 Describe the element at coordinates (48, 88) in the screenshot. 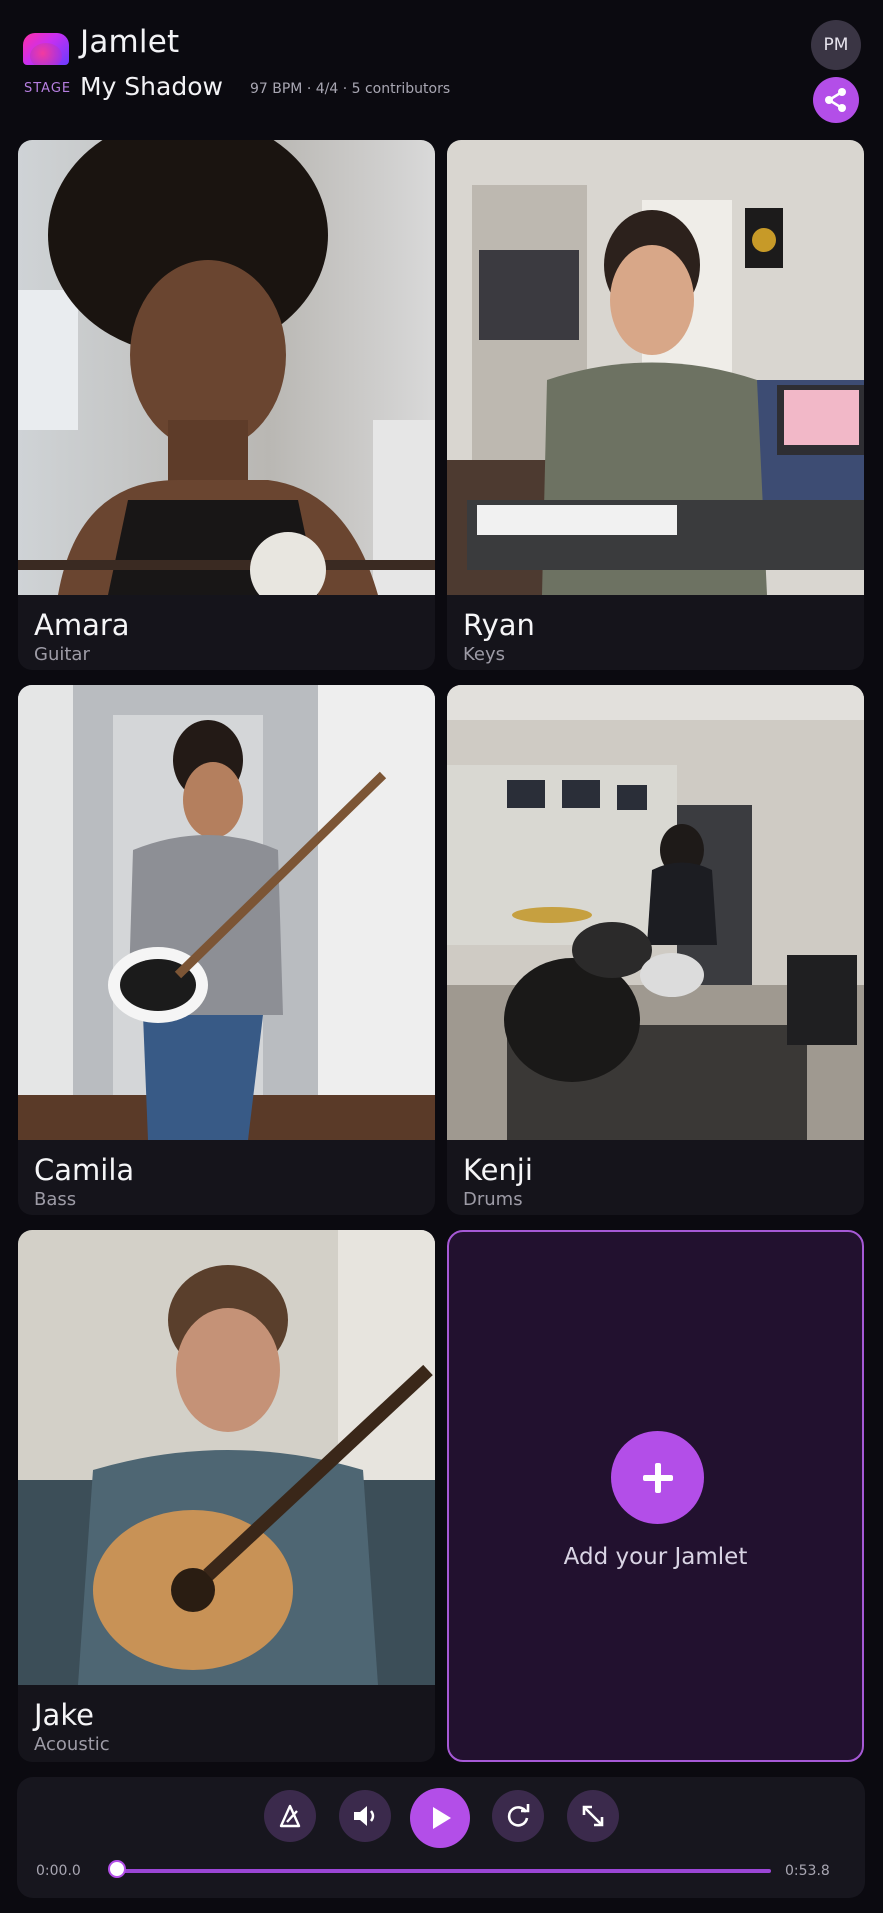

I see `stage-label: STAGE` at that location.